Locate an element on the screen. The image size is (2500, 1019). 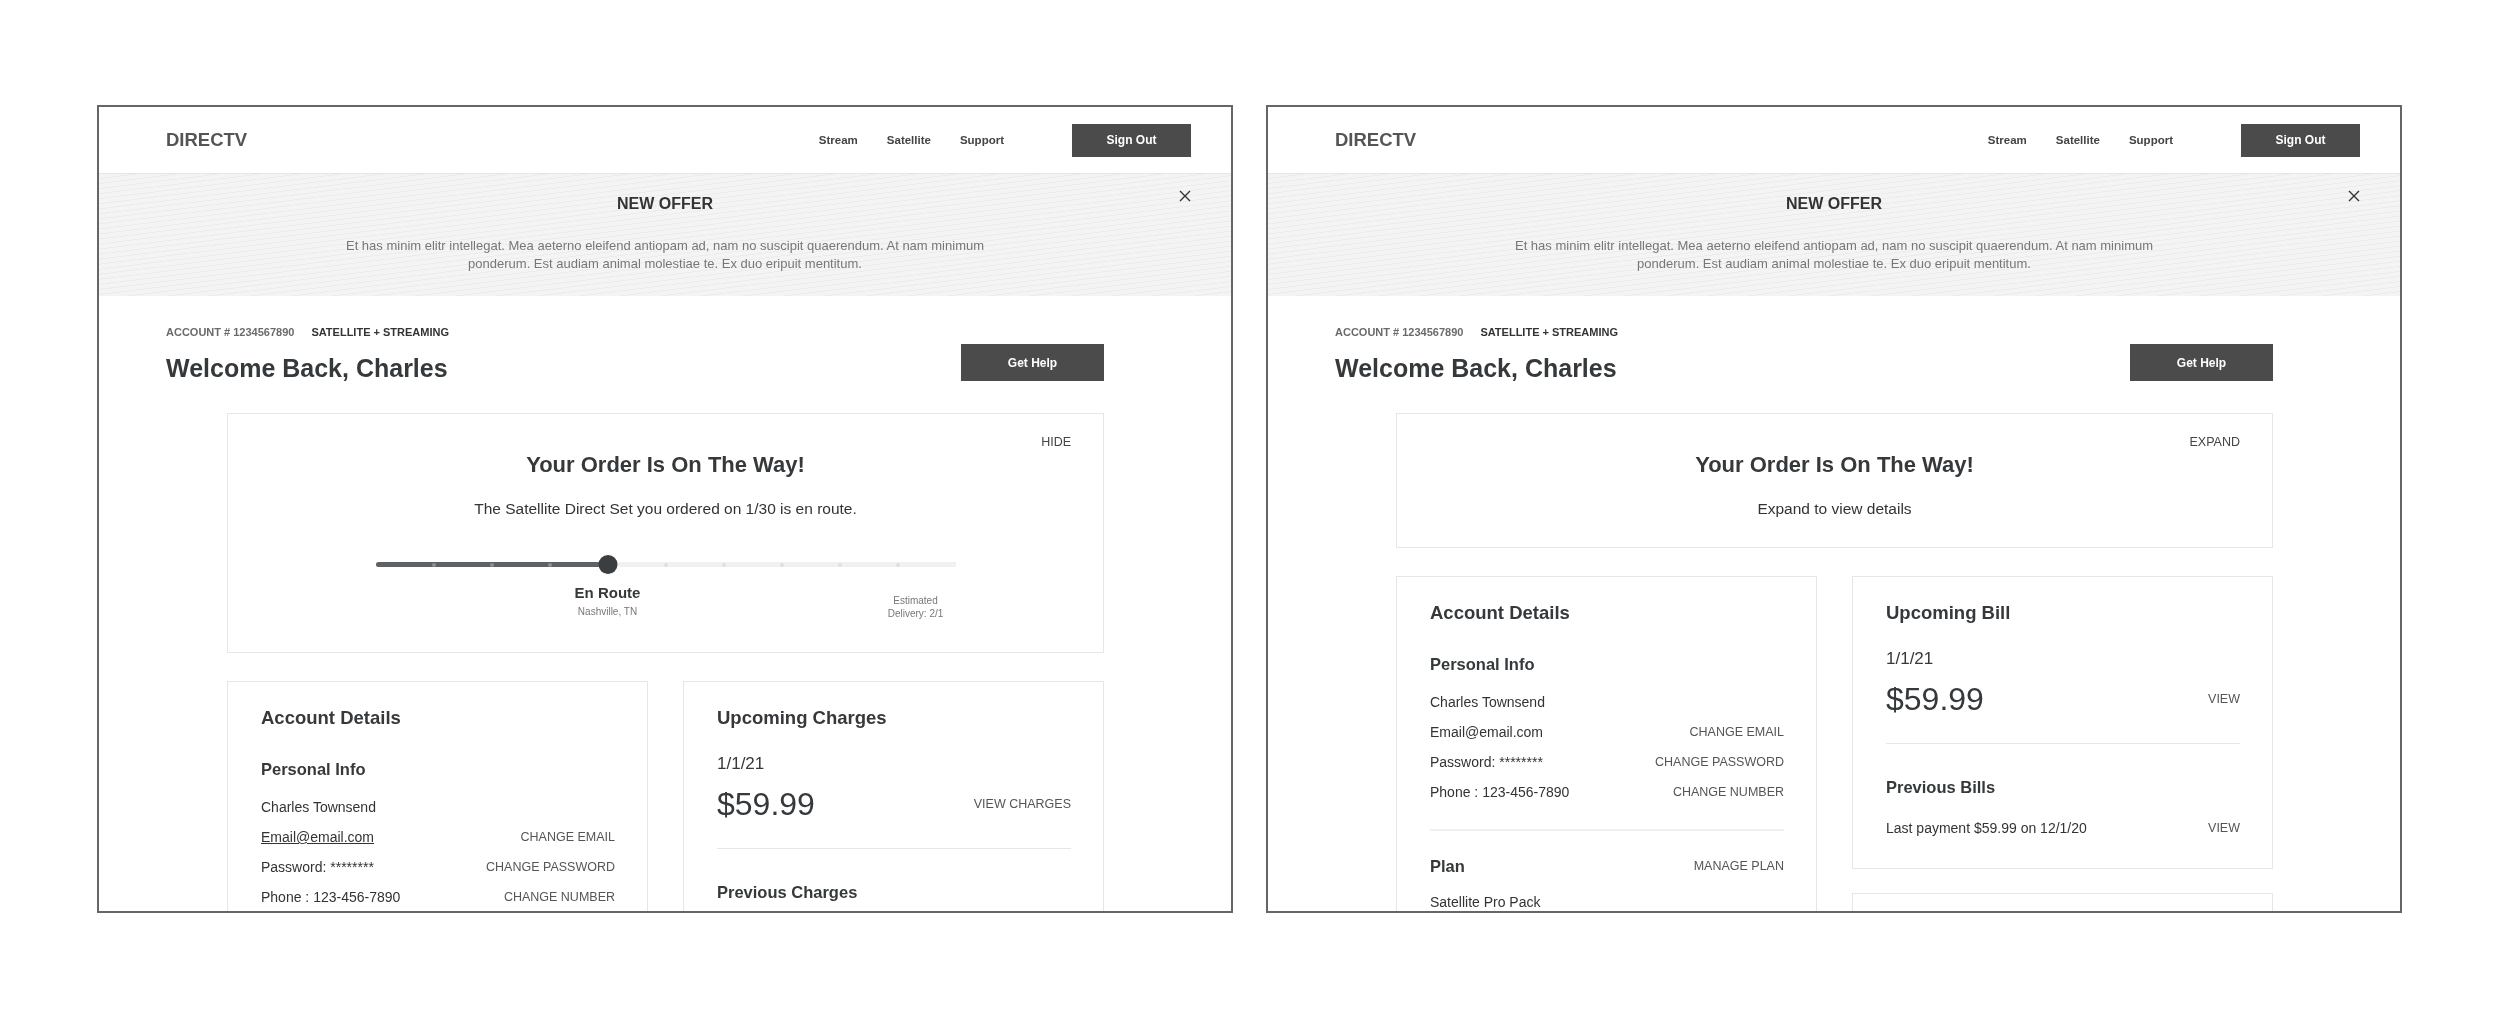
info-text: Satellite Pro Pack is located at coordinates (1485, 902).